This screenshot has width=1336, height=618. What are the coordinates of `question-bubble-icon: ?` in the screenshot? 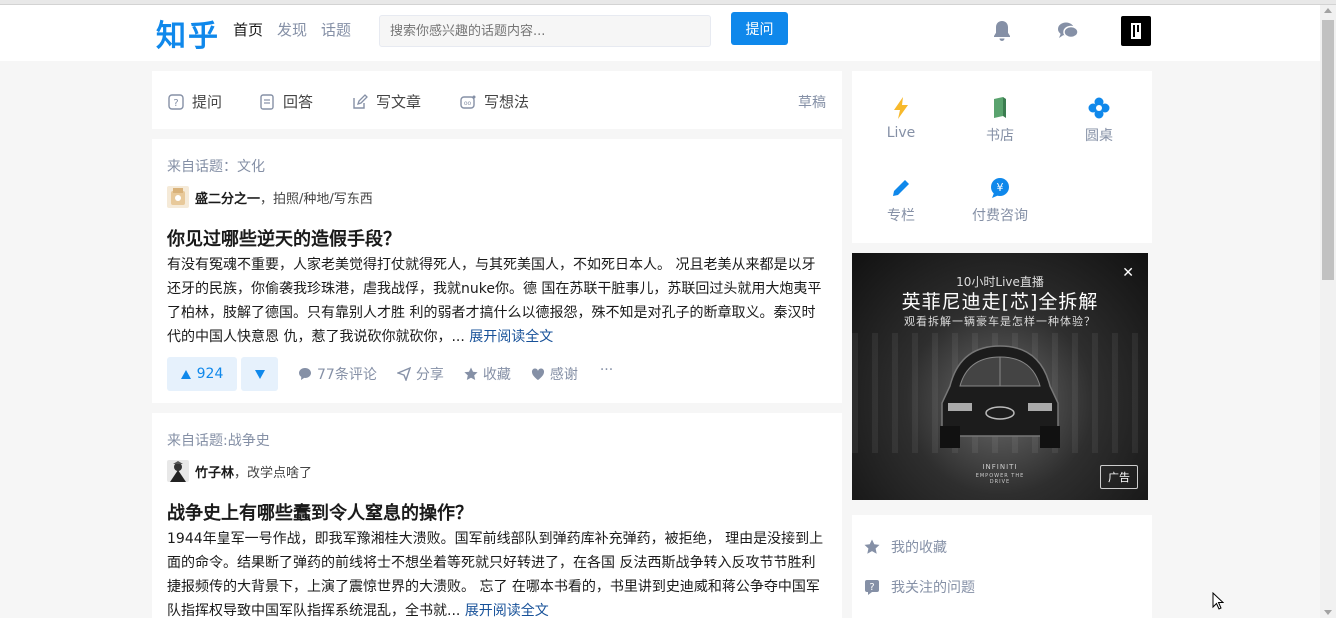 It's located at (872, 587).